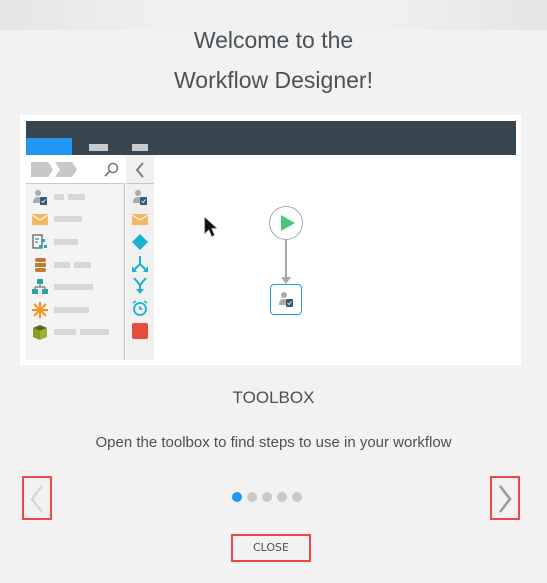 Image resolution: width=547 pixels, height=583 pixels. What do you see at coordinates (271, 548) in the screenshot?
I see `close-button: CLOSE` at bounding box center [271, 548].